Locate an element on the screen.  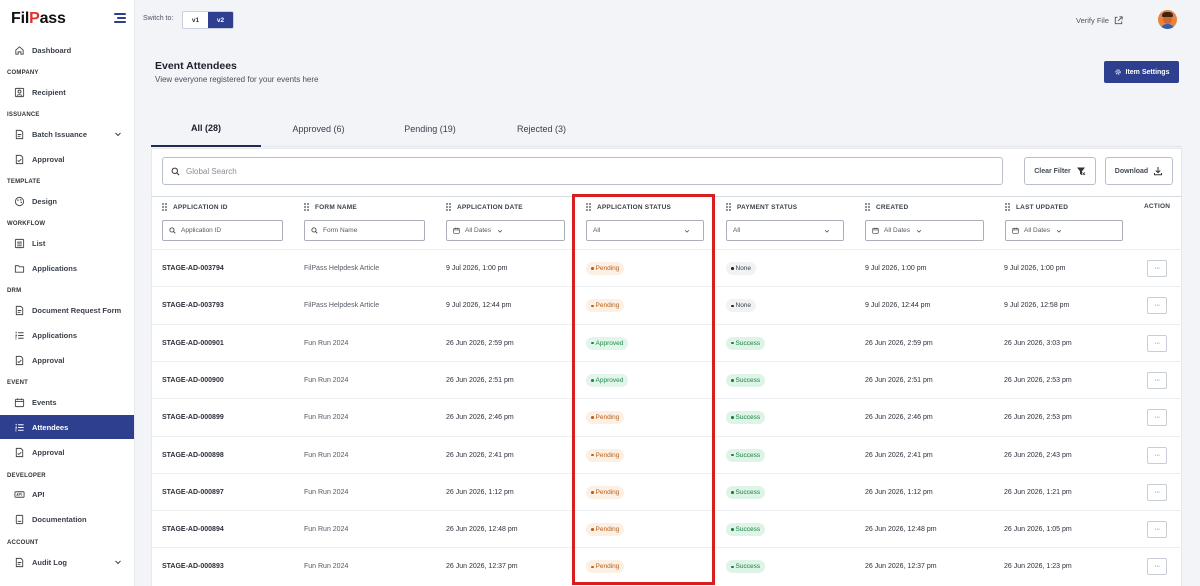
column-header-created: CREATED is located at coordinates (886, 207).